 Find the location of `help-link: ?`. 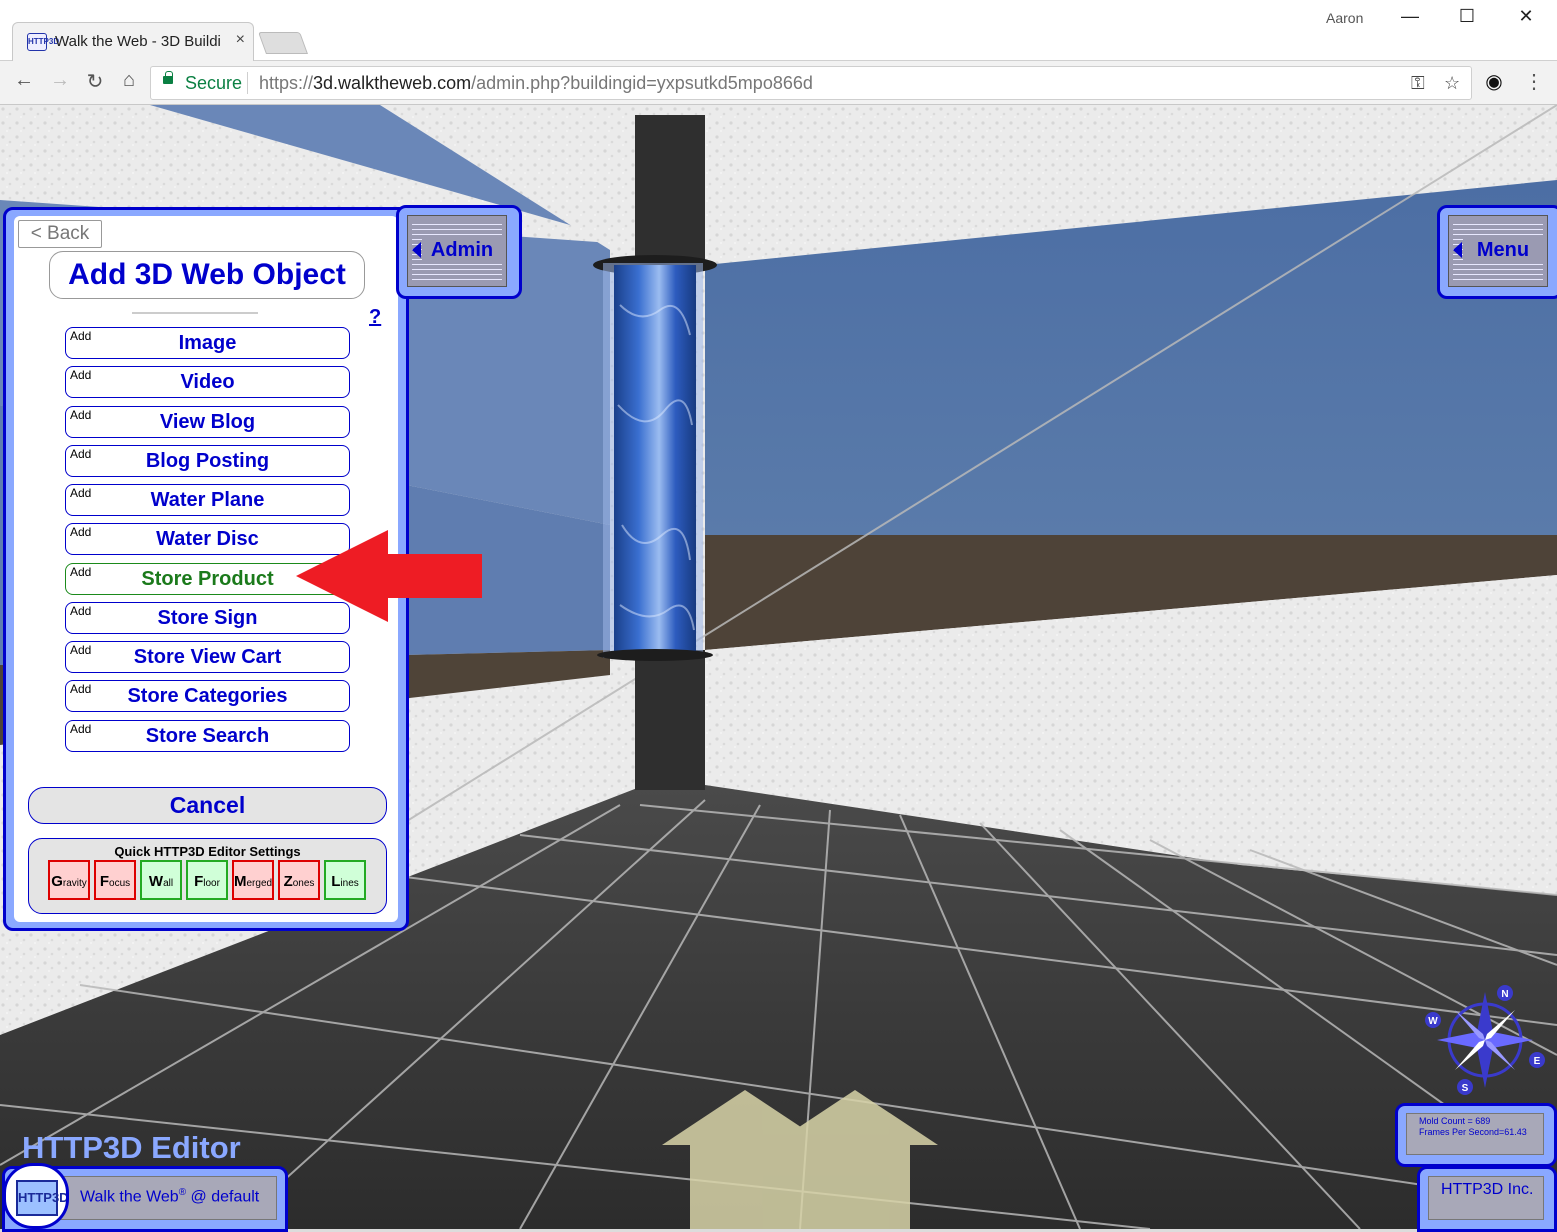

help-link: ? is located at coordinates (375, 317).